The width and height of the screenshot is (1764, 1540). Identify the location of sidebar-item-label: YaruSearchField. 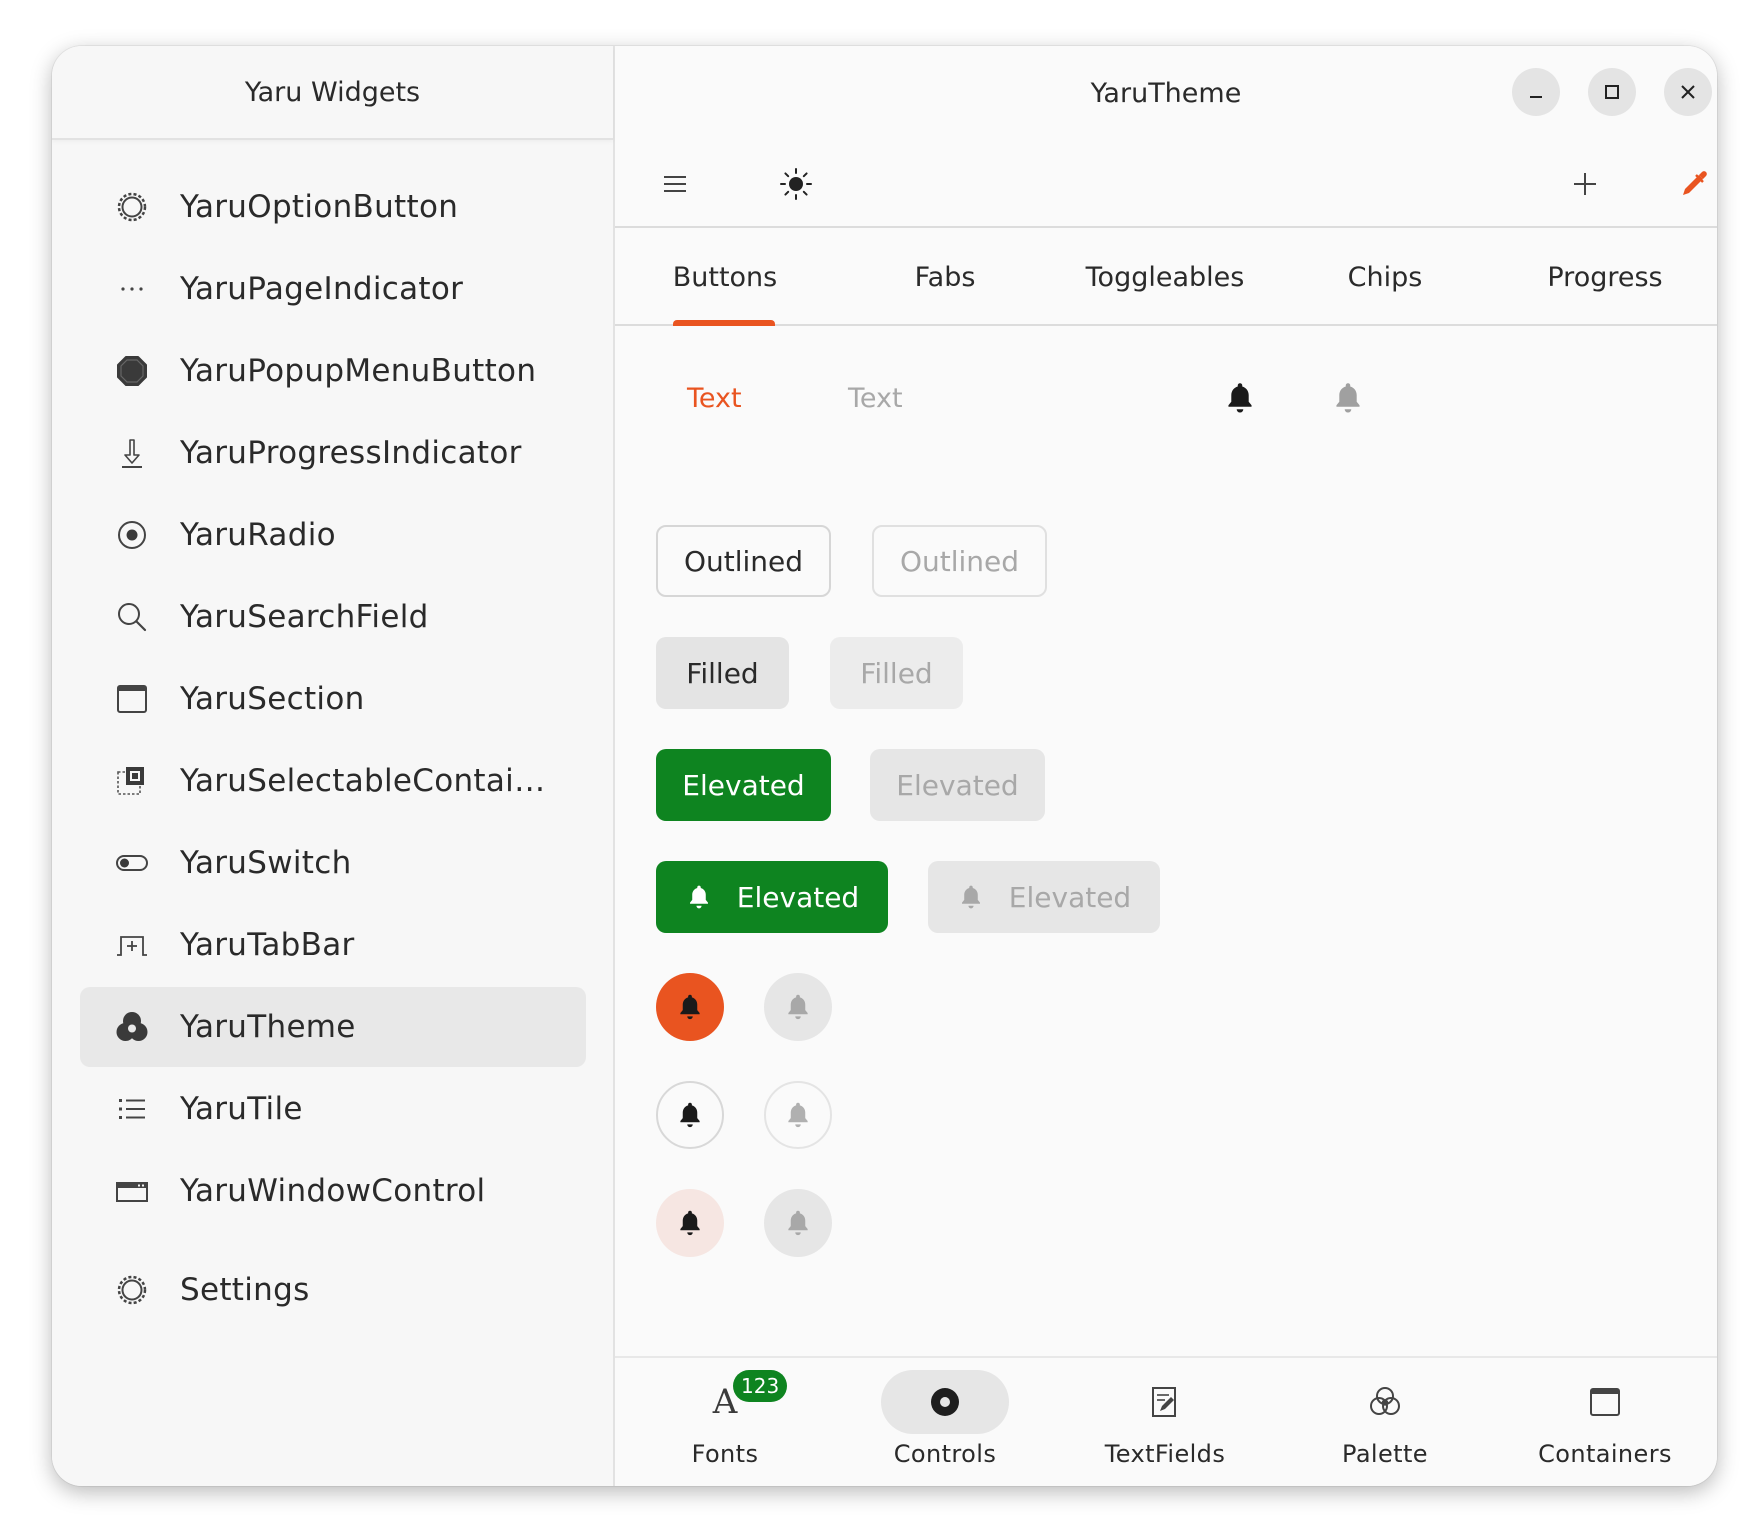
(304, 617).